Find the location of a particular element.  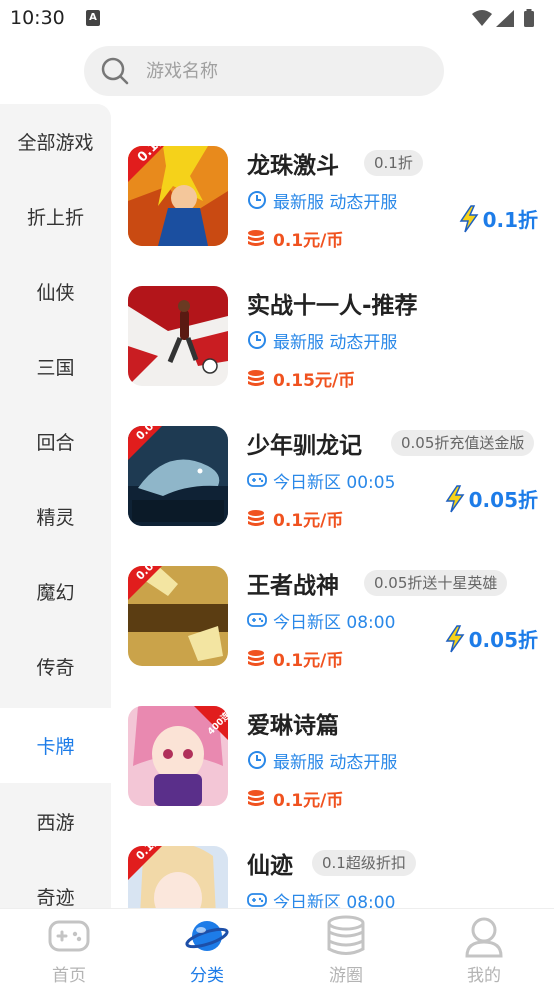

tab-label: 我的 is located at coordinates (484, 976).